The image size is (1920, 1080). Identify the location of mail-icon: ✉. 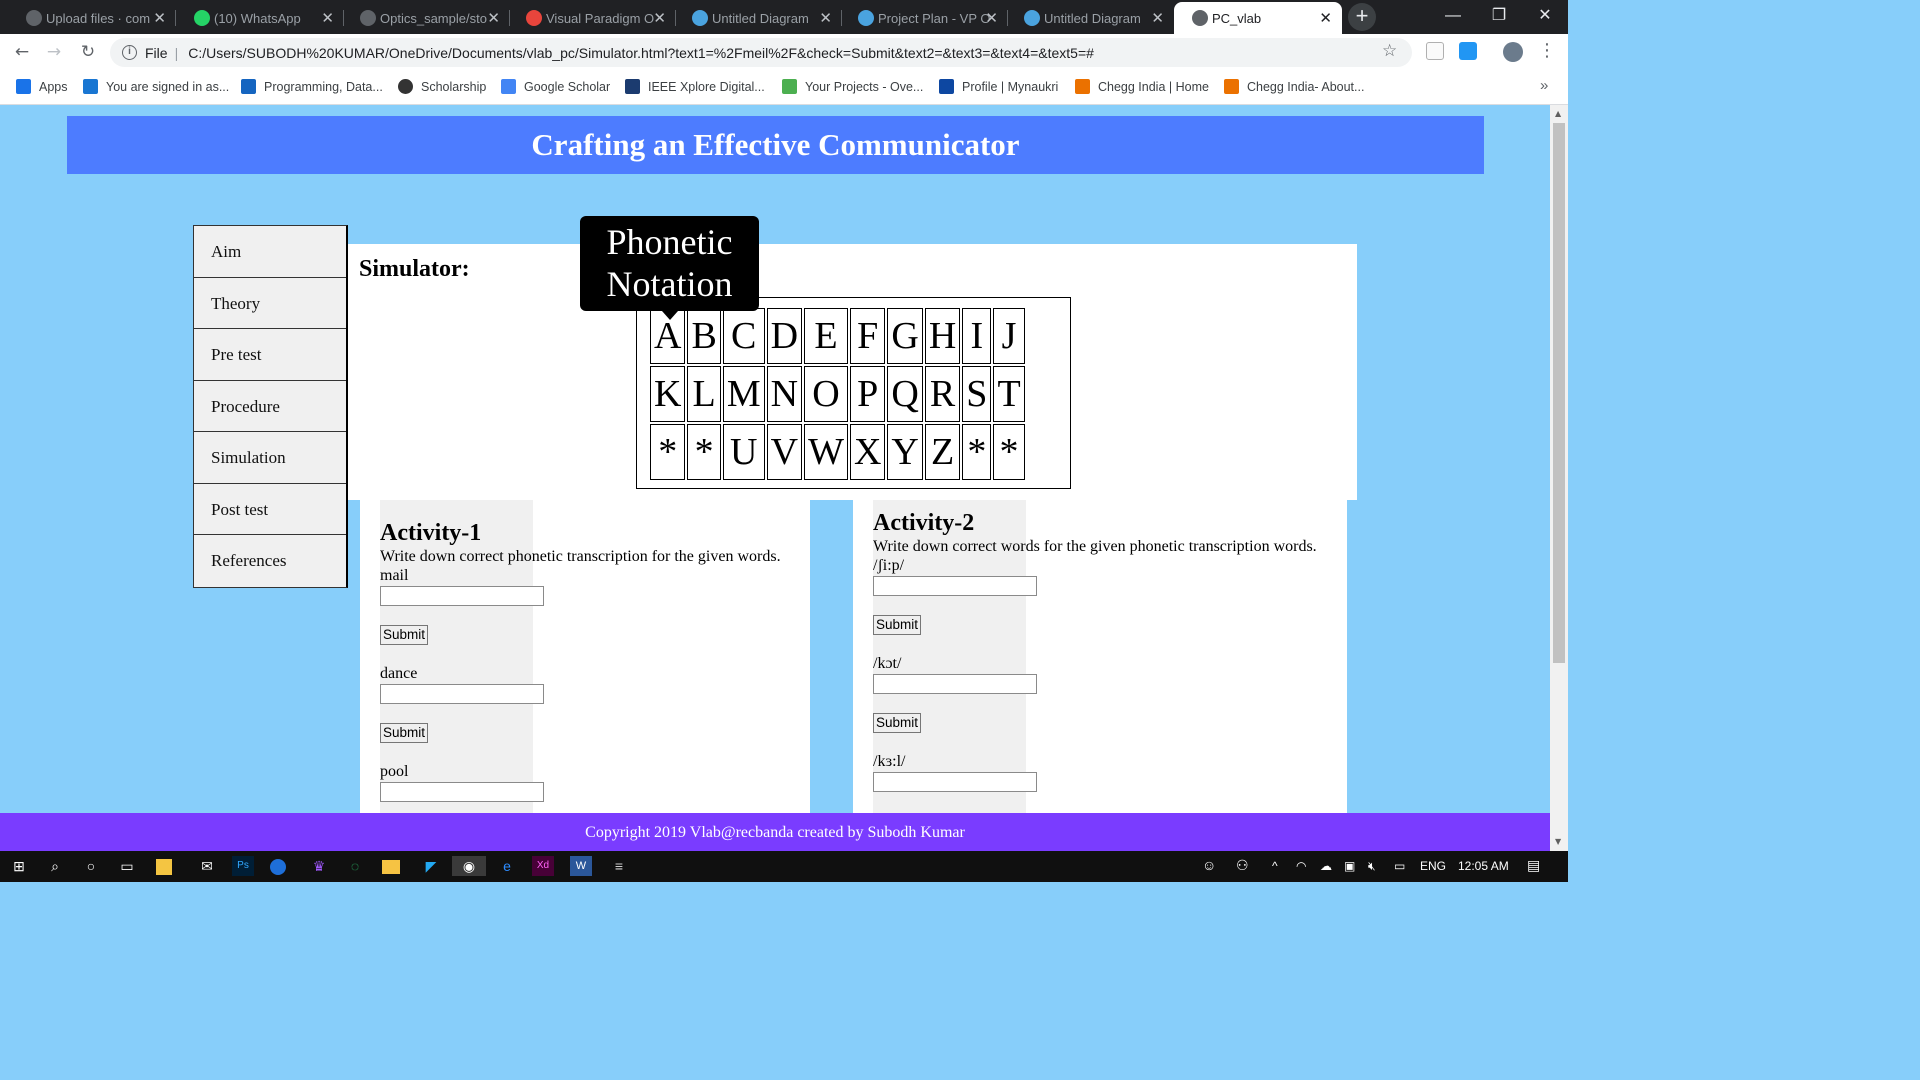
(207, 866).